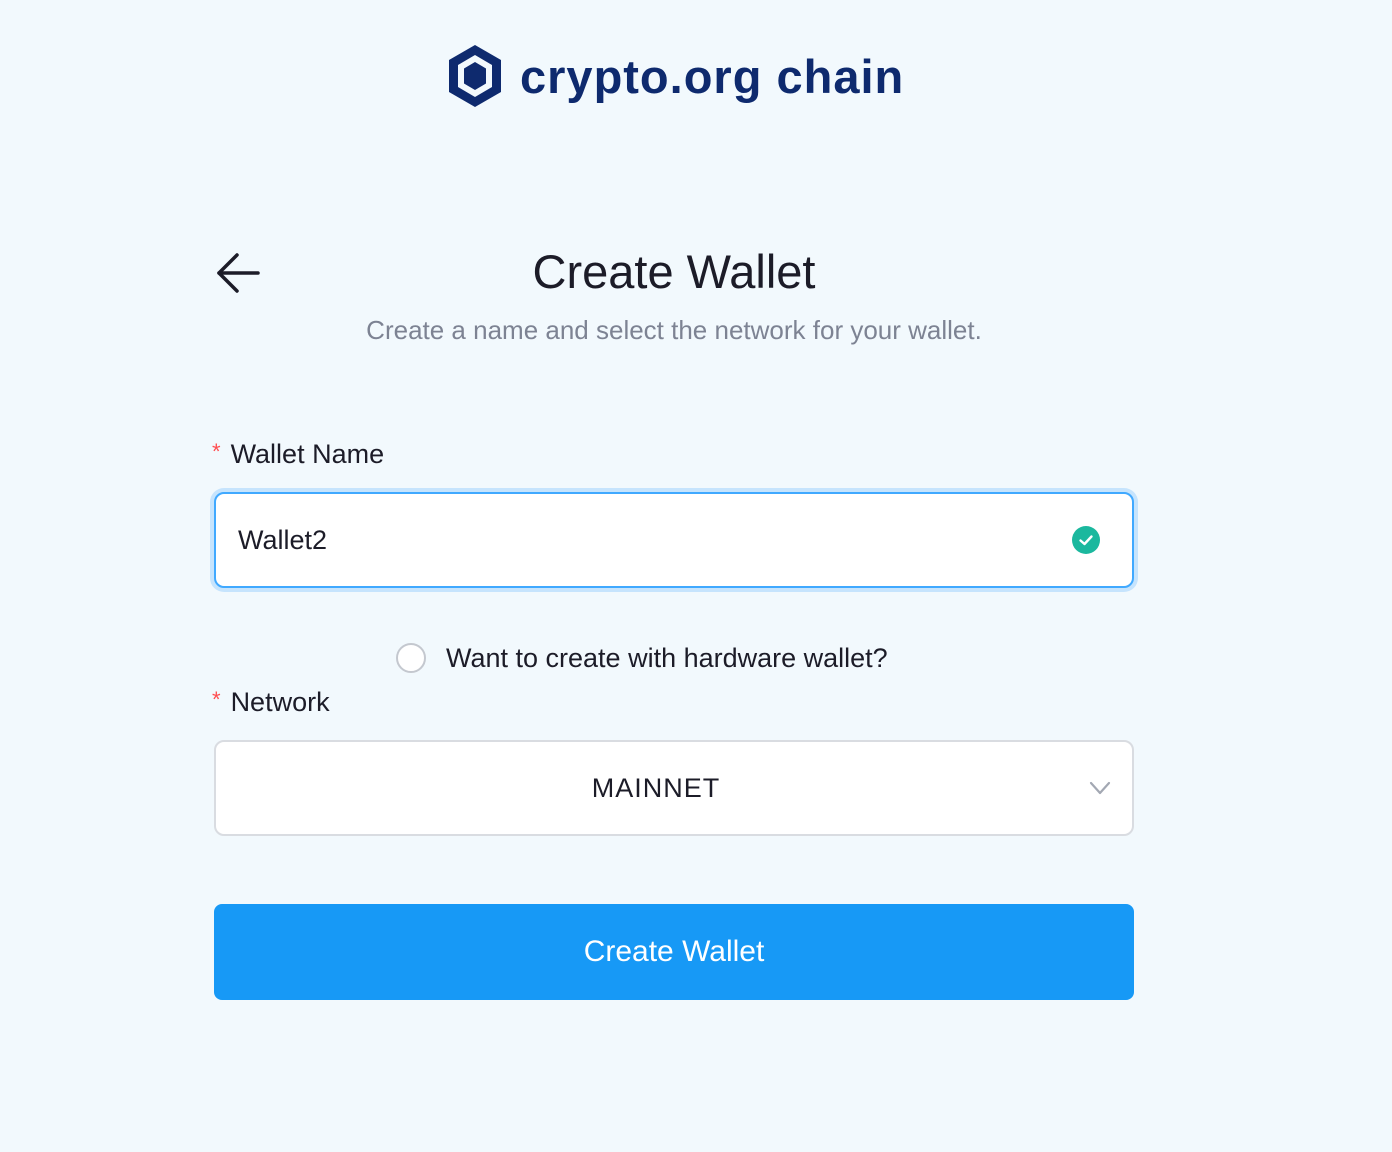 The width and height of the screenshot is (1392, 1152). I want to click on network-label-text: Network, so click(280, 702).